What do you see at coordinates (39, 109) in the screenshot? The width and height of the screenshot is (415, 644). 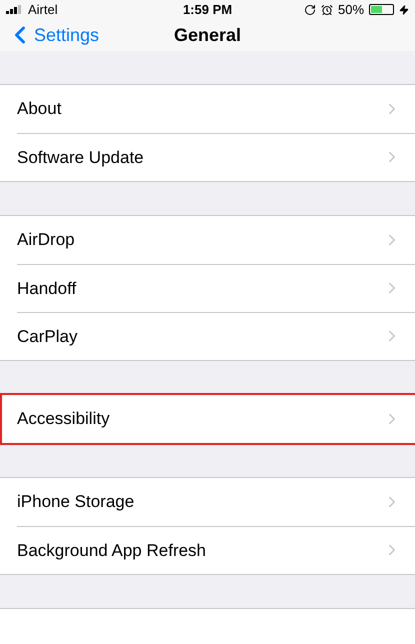 I see `row-label: About` at bounding box center [39, 109].